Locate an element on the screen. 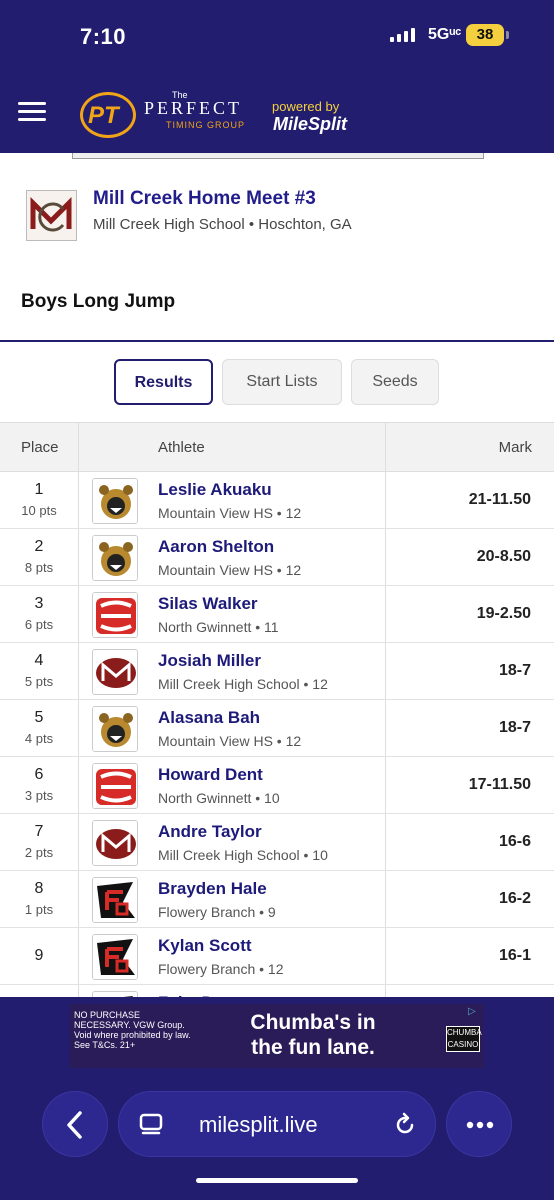 The width and height of the screenshot is (554, 1200). logo-timing-group: TIMING GROUP is located at coordinates (205, 125).